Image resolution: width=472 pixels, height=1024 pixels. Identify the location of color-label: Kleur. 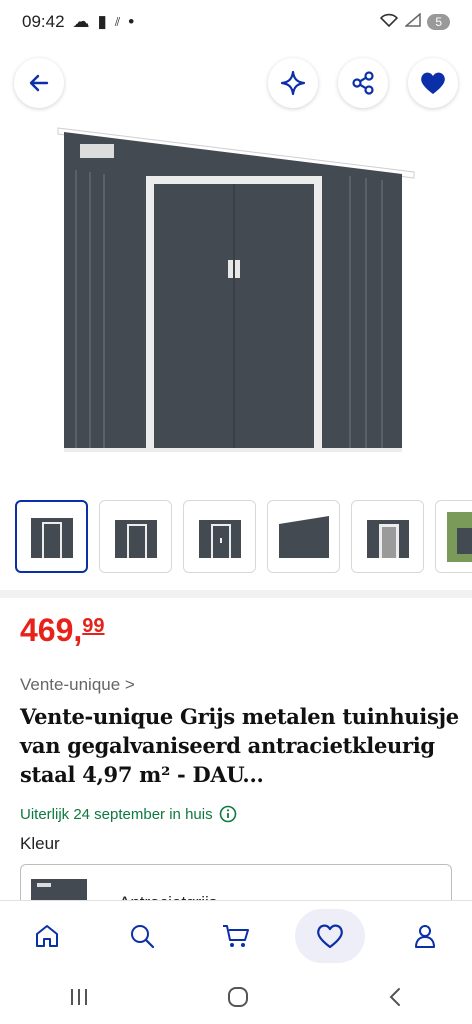
(40, 843).